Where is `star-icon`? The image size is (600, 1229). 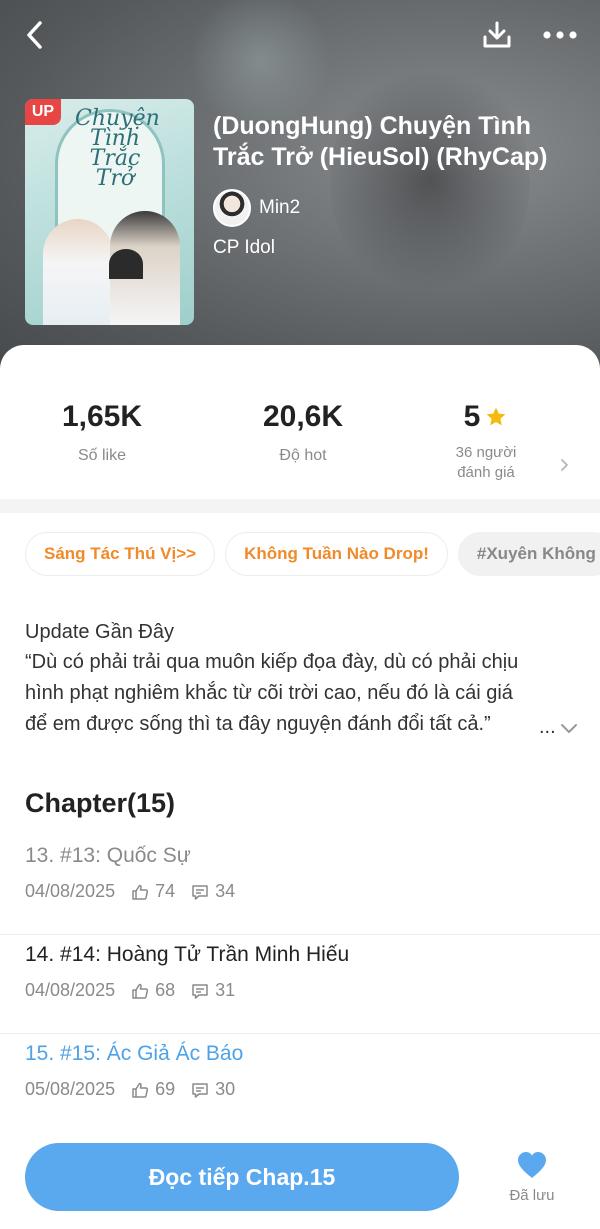
star-icon is located at coordinates (496, 416).